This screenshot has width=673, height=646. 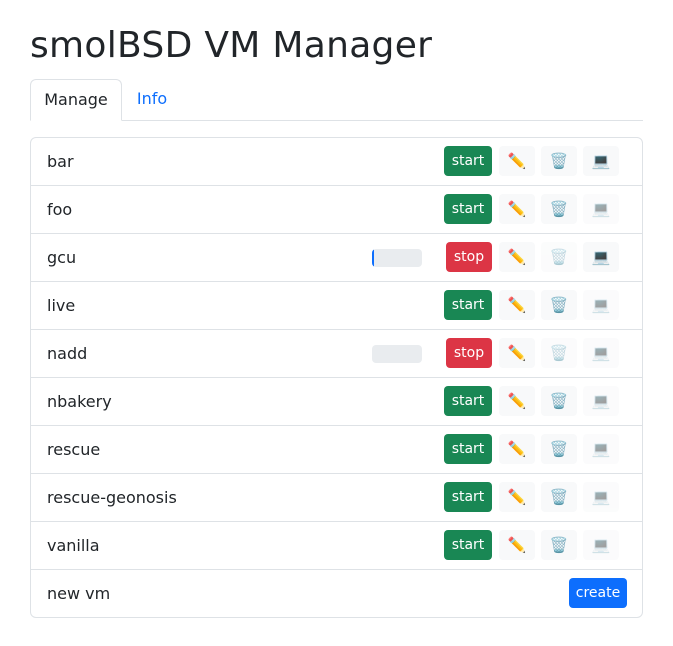 I want to click on vm-name: gcu, so click(x=62, y=257).